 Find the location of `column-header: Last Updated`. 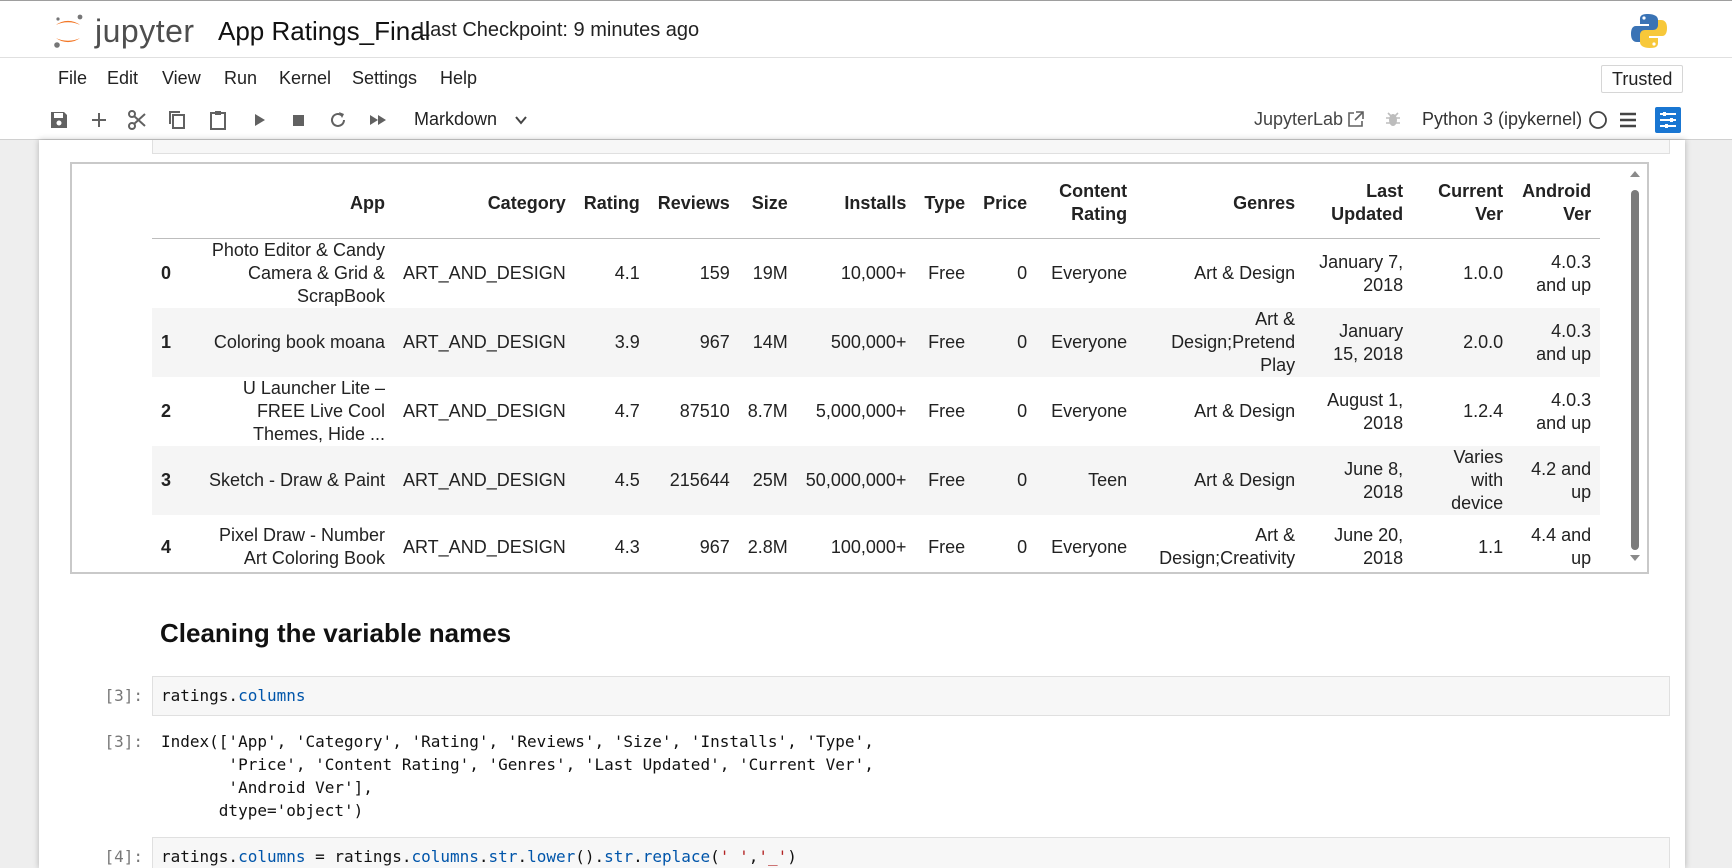

column-header: Last Updated is located at coordinates (1358, 203).